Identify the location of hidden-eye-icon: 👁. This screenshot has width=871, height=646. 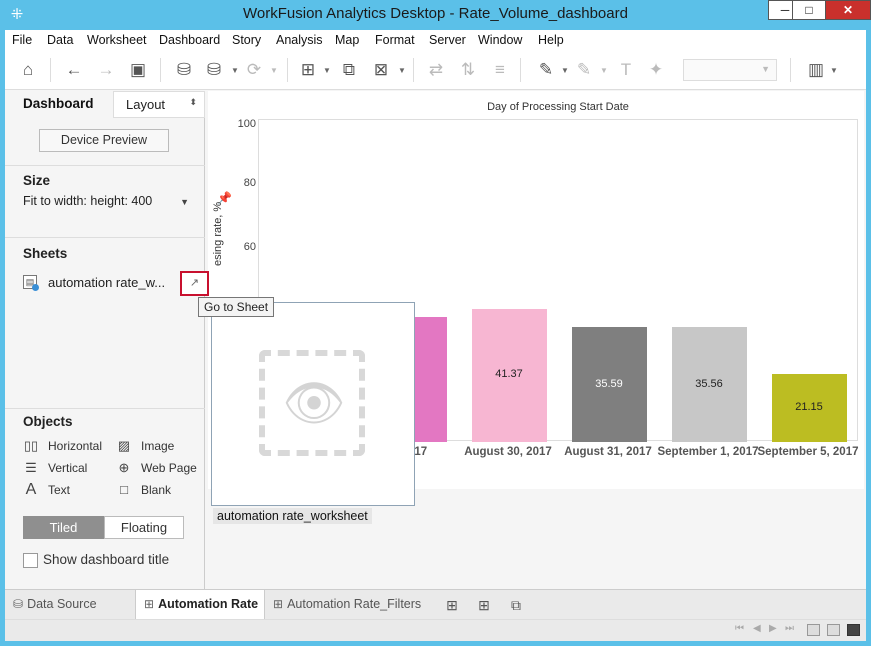
(314, 403).